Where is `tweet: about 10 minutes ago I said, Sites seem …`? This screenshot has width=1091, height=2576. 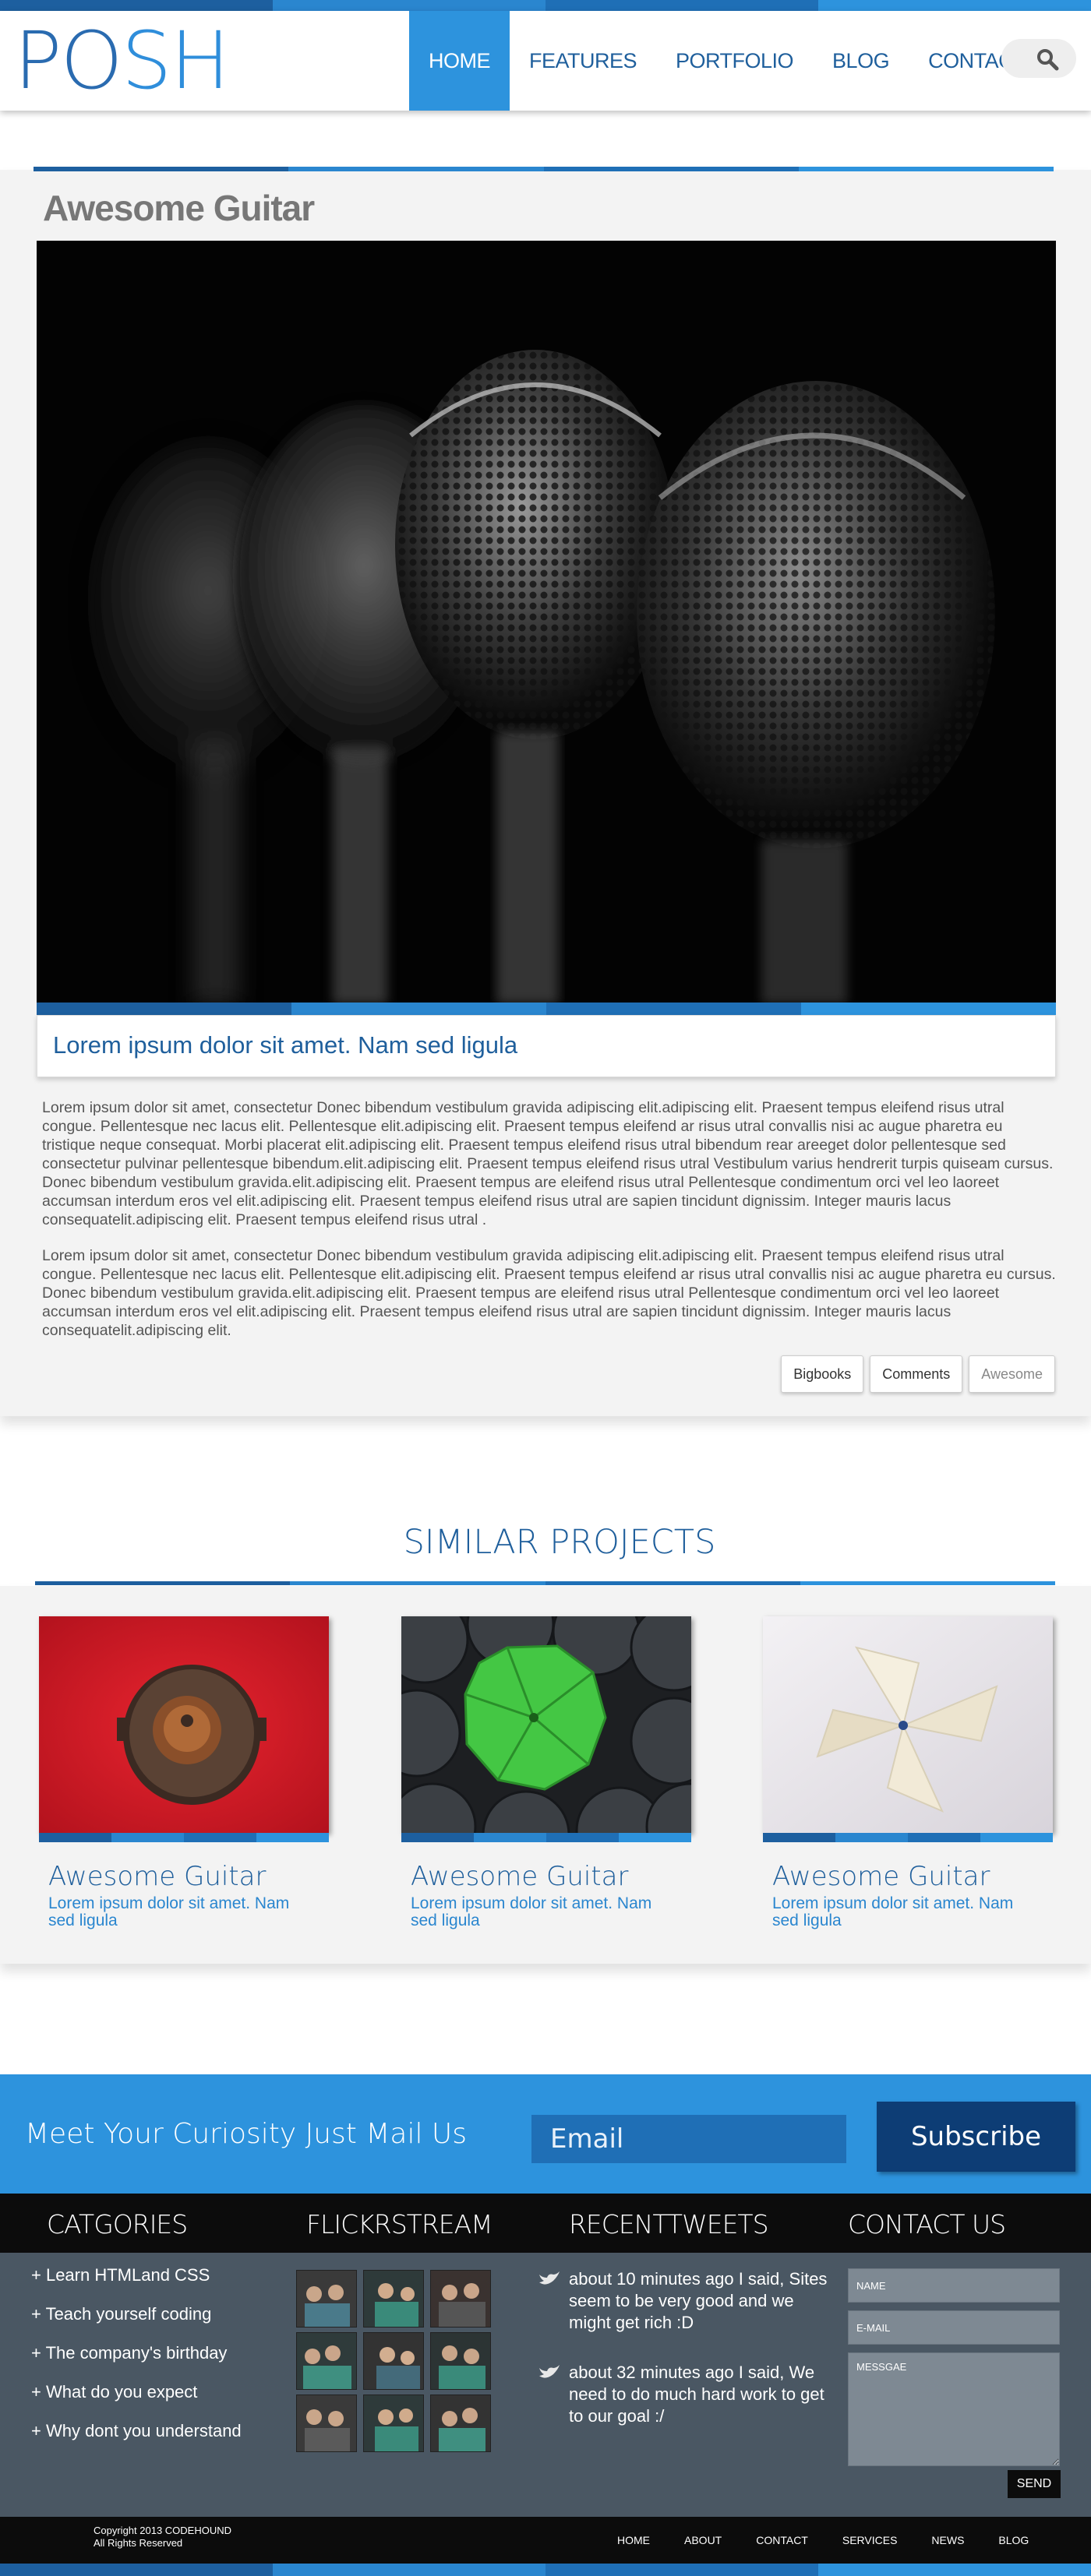
tweet: about 10 minutes ago I said, Sites seem … is located at coordinates (686, 2301).